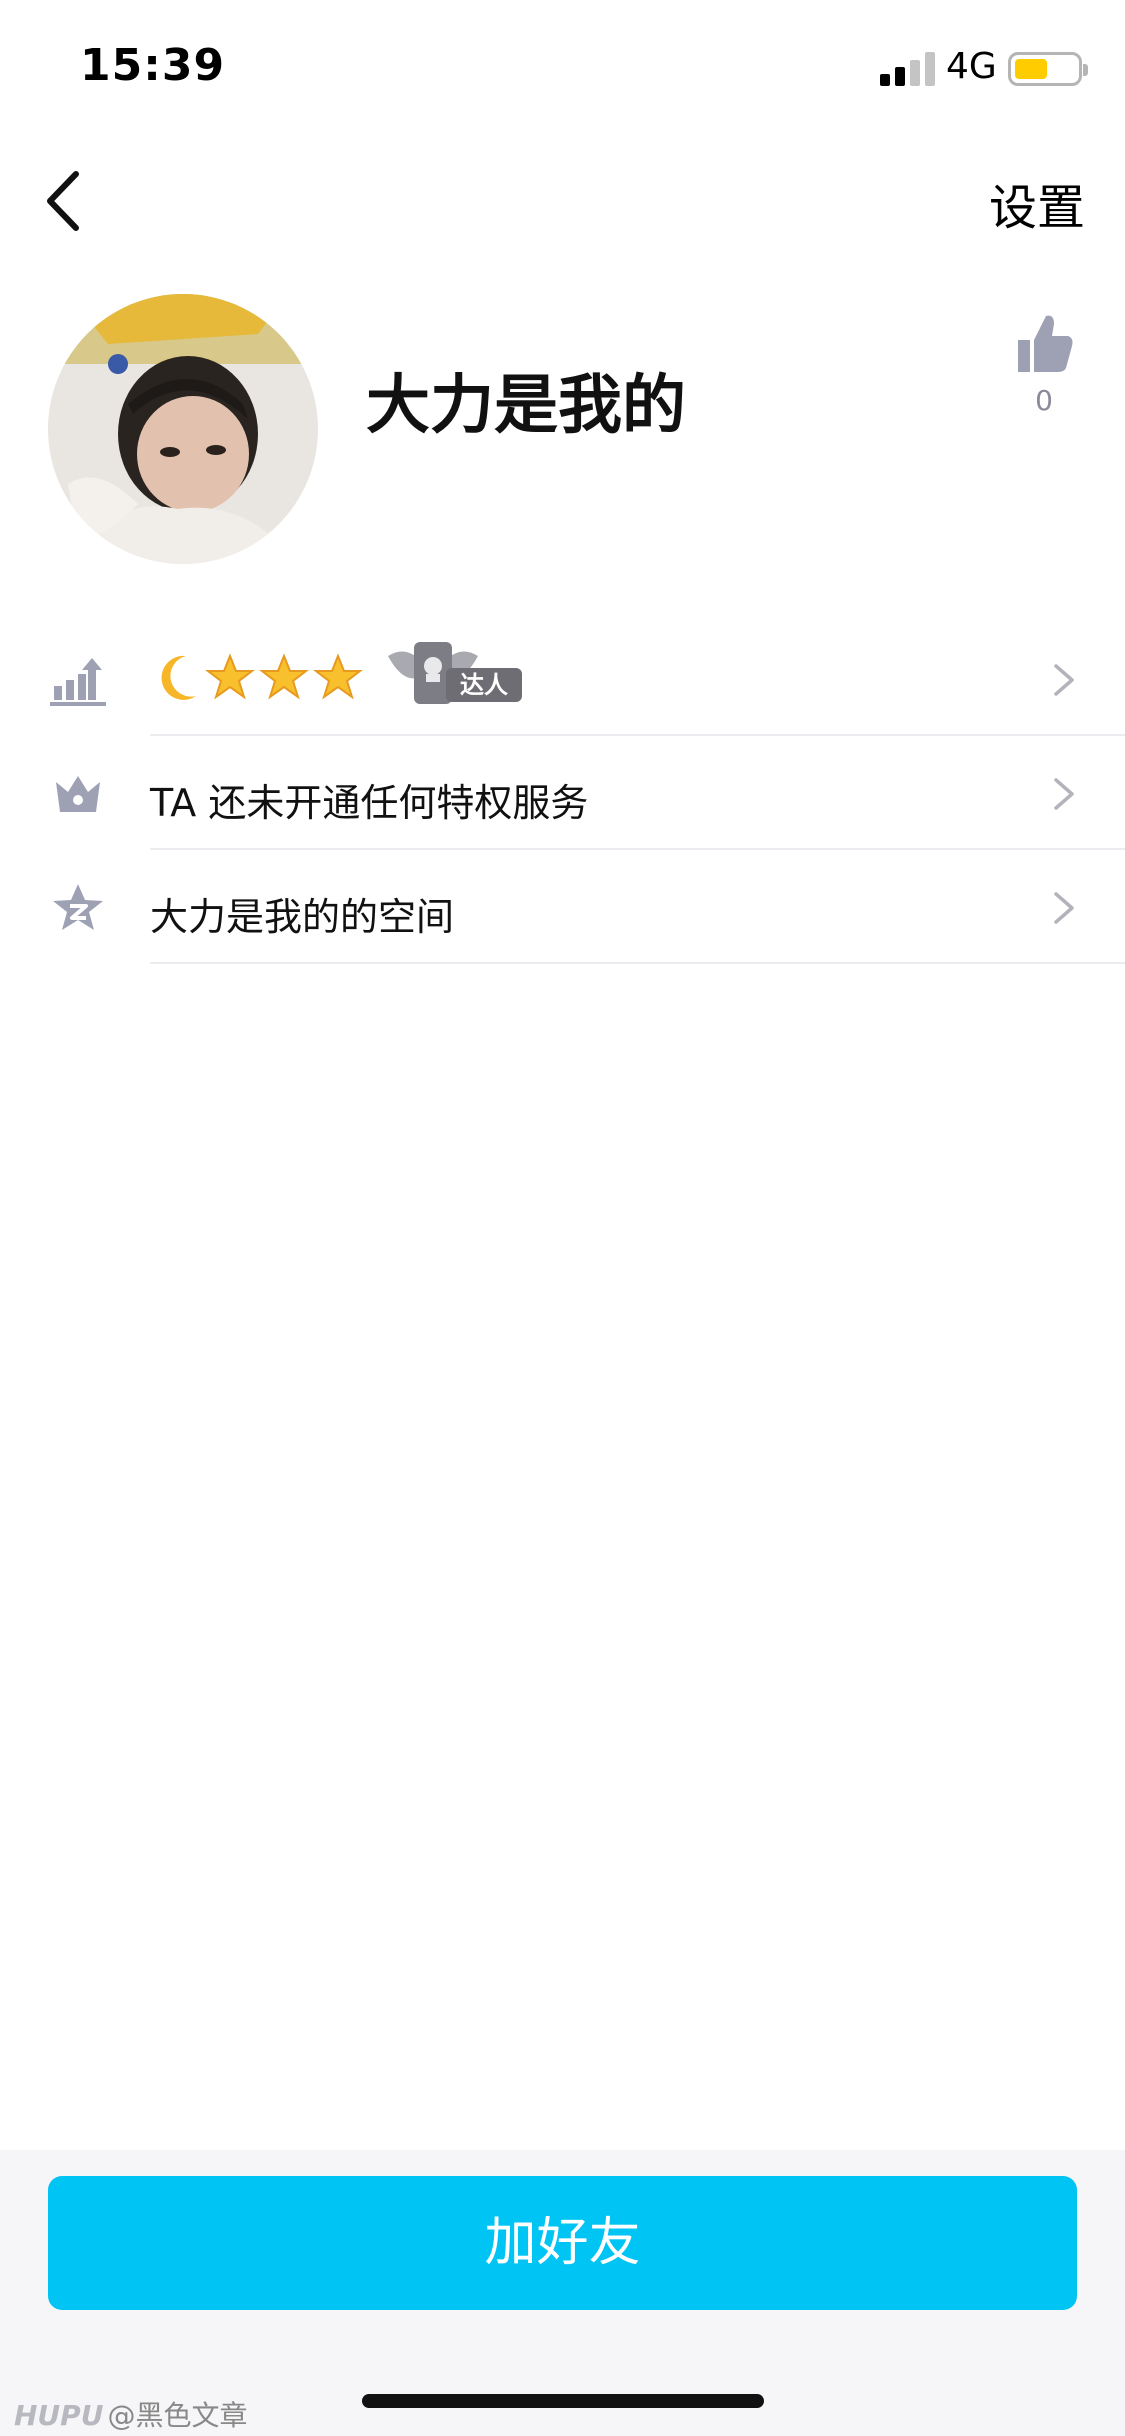 The height and width of the screenshot is (2436, 1125). What do you see at coordinates (177, 2415) in the screenshot?
I see `watermark-text: @黑色文章` at bounding box center [177, 2415].